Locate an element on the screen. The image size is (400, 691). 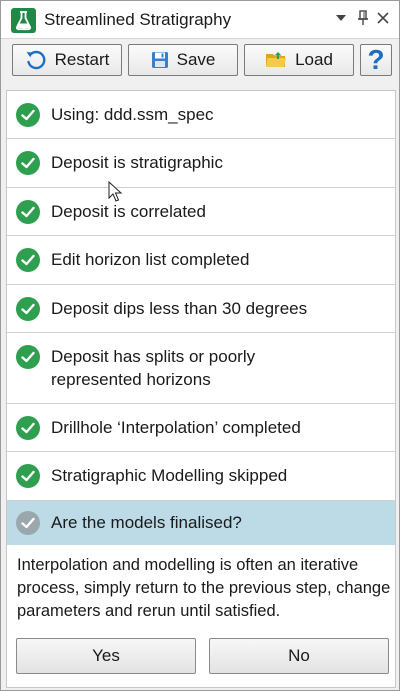
current-step-item: Are the models finalised? is located at coordinates (201, 523).